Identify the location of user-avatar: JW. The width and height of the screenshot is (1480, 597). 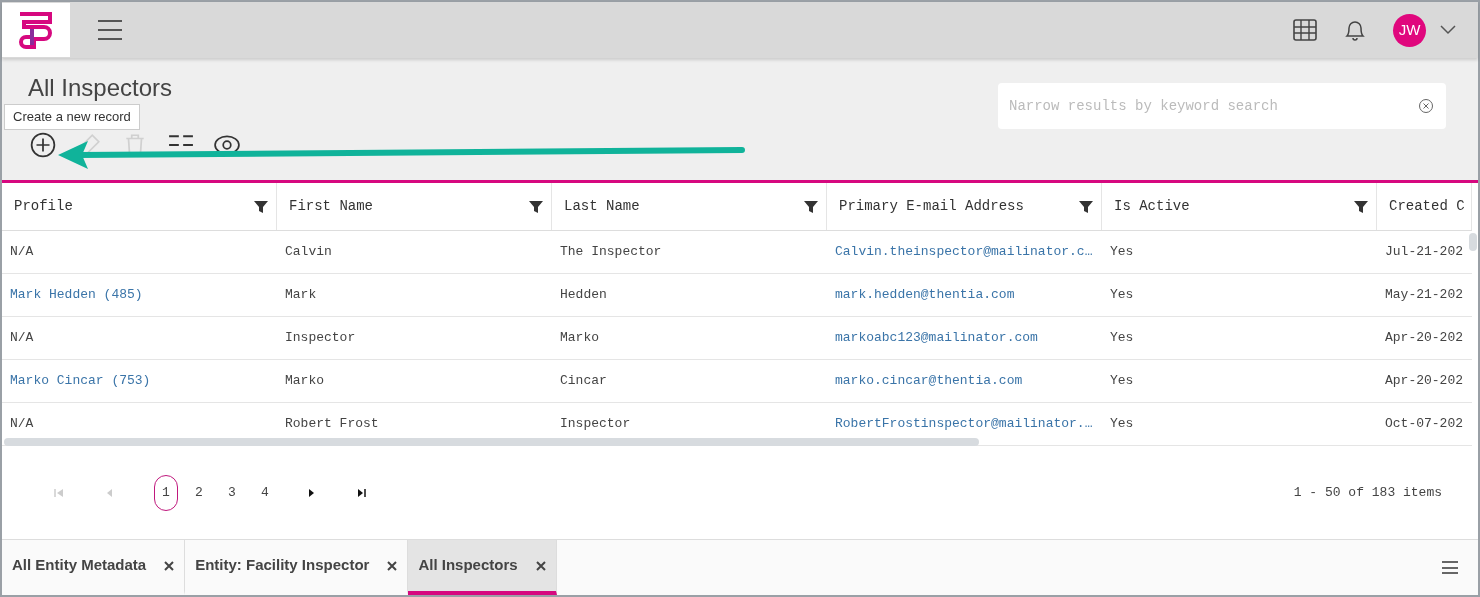
(1409, 30).